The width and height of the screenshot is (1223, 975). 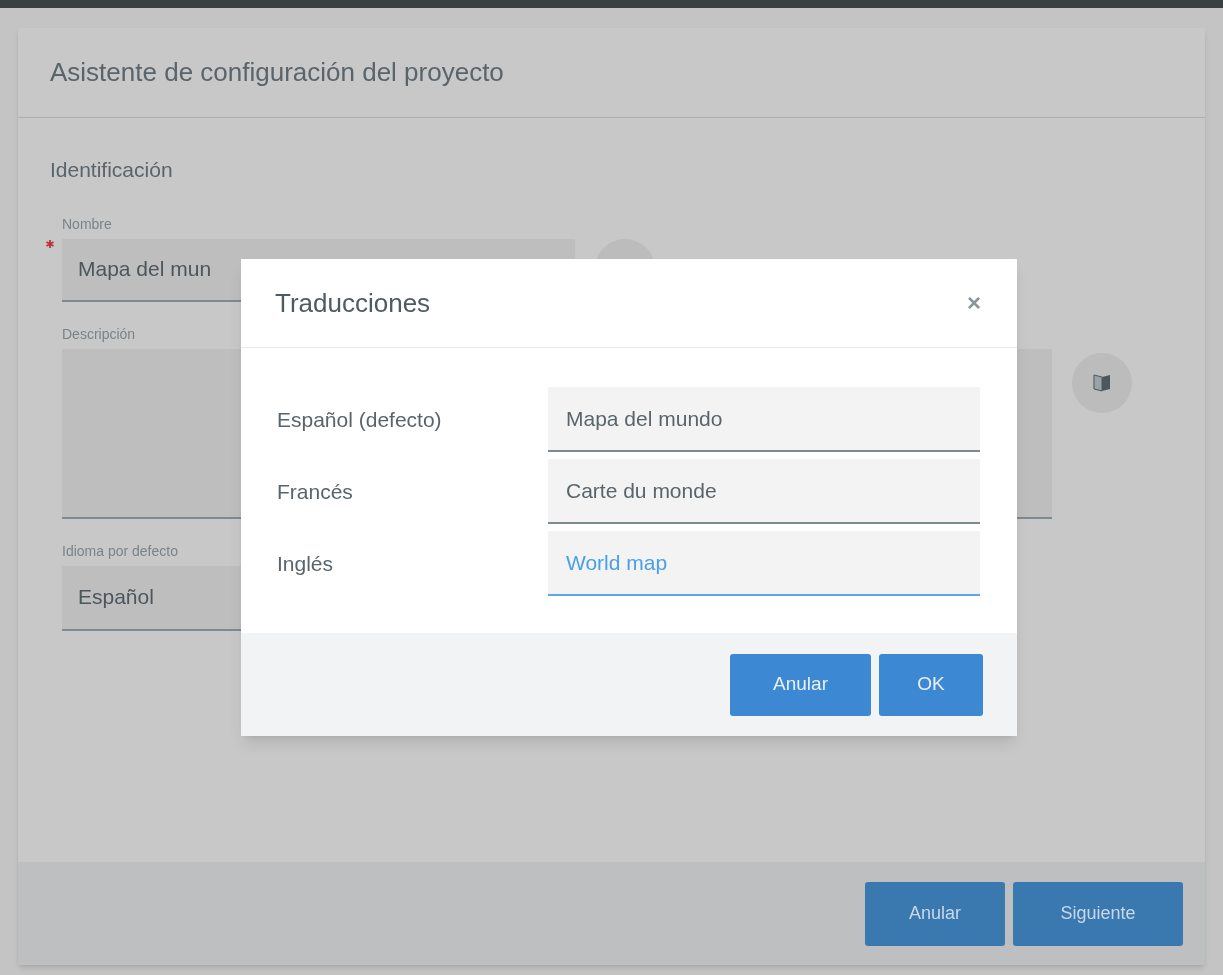 I want to click on field-label: Idioma por defecto, so click(x=120, y=551).